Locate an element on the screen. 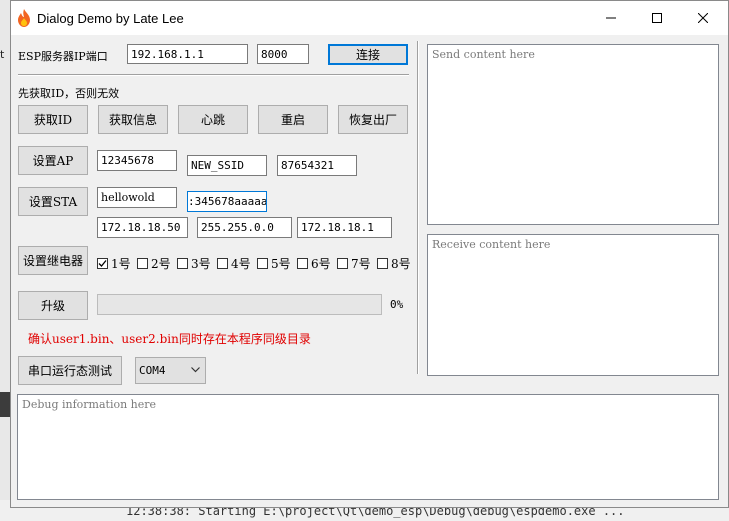 The height and width of the screenshot is (521, 729). relay-checkbox-7: 7号 is located at coordinates (354, 263).